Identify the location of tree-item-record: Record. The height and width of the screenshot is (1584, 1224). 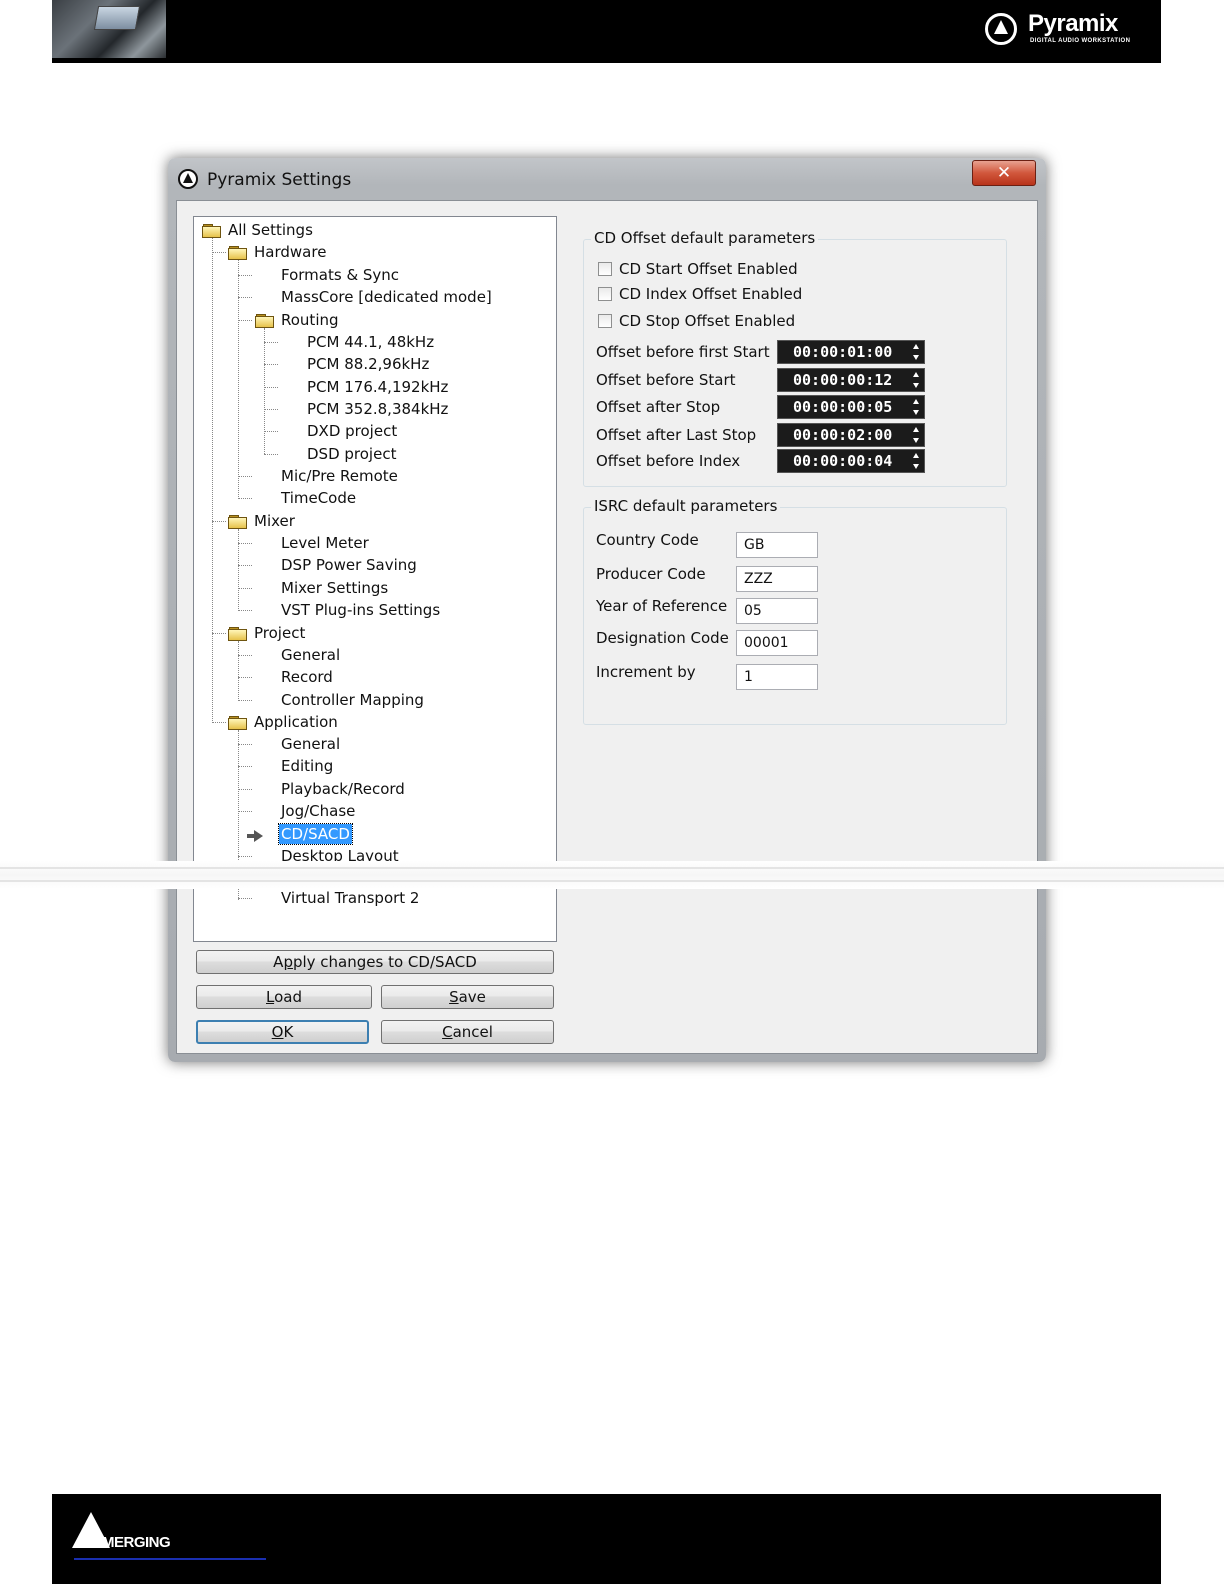
(307, 677).